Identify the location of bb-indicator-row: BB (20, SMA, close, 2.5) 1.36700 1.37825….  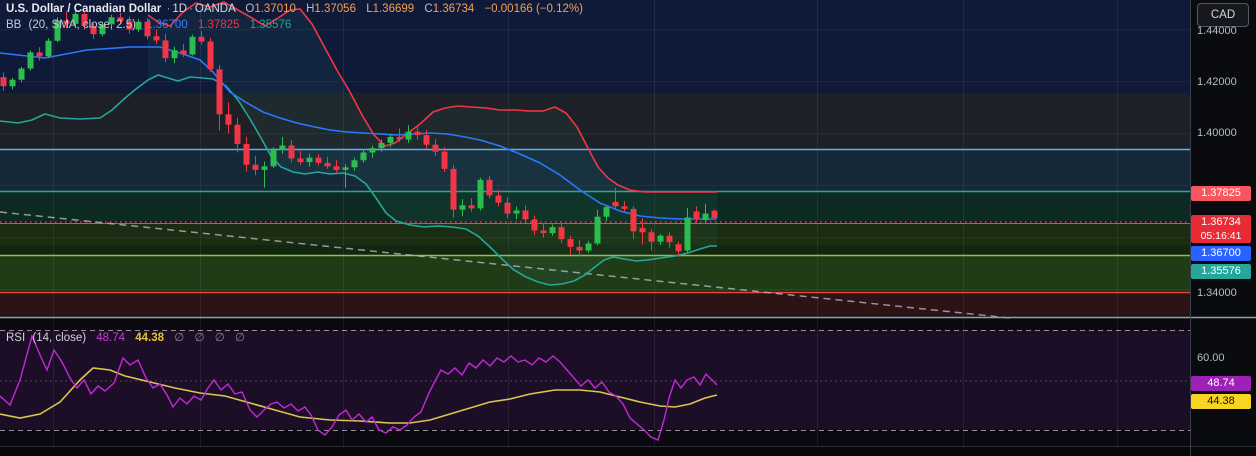
(148, 25).